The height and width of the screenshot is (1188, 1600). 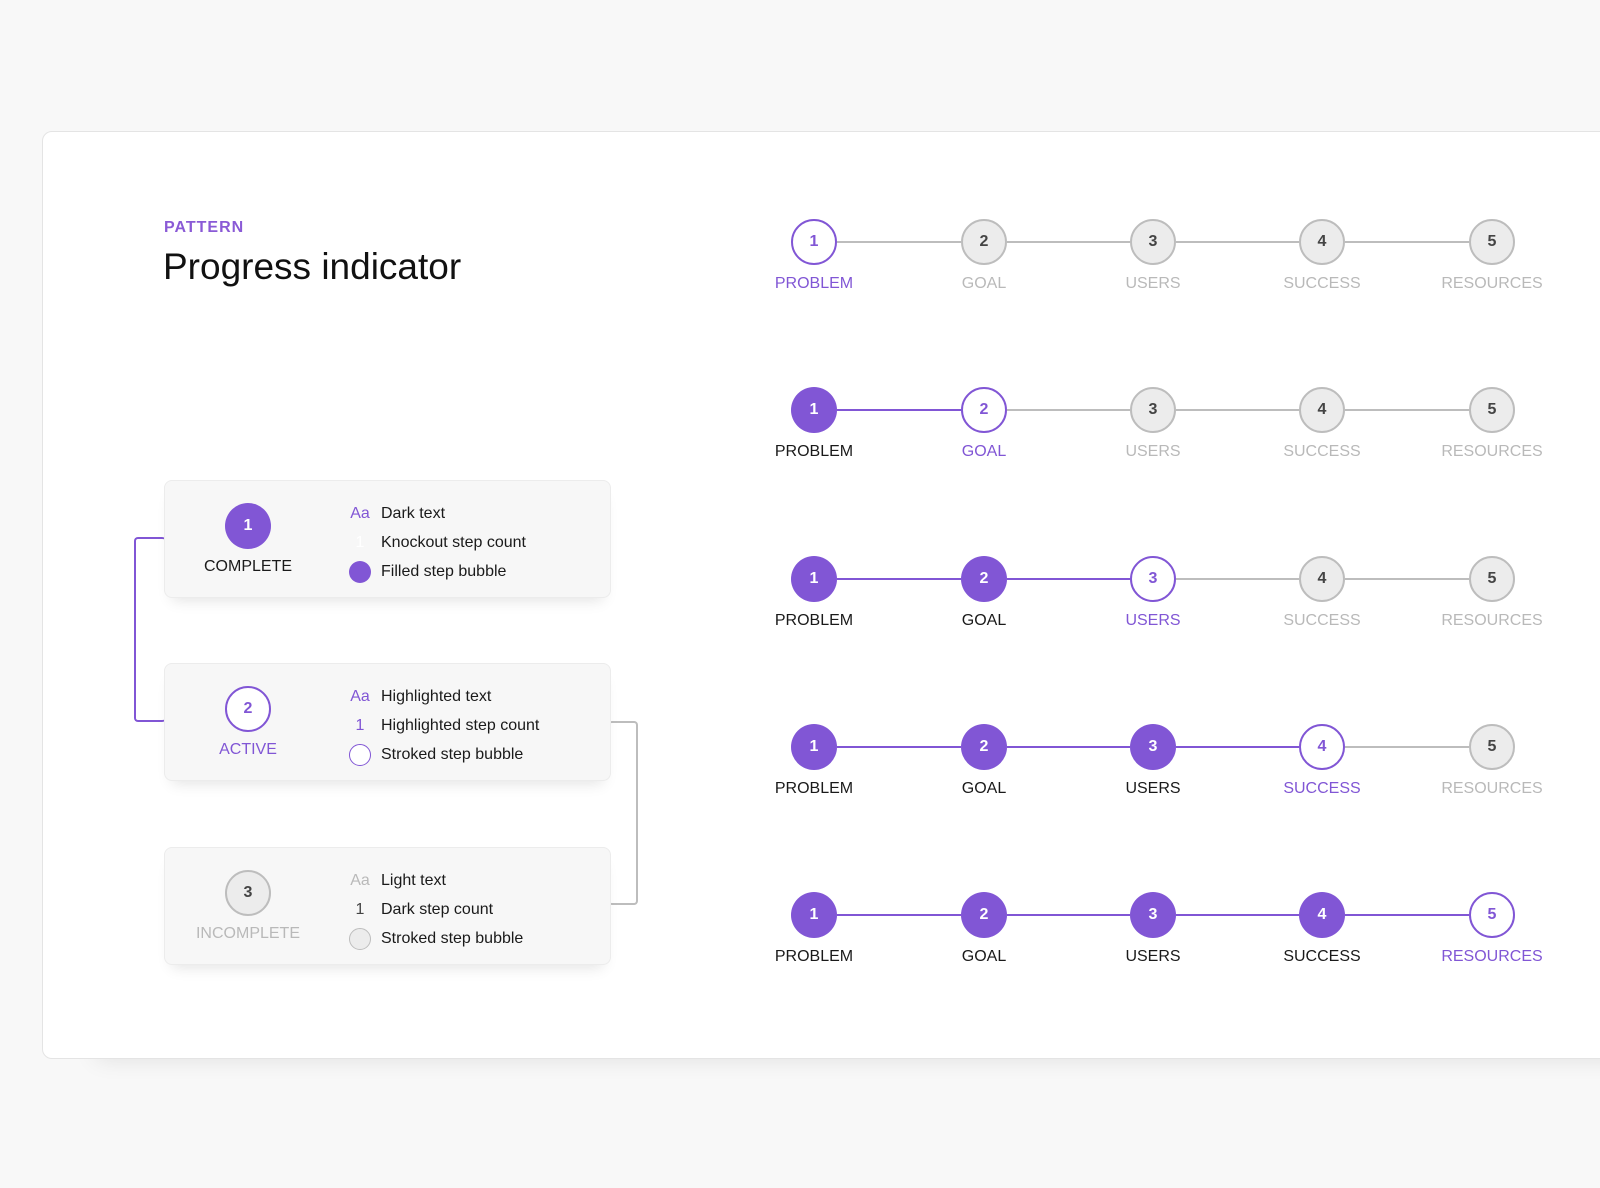 I want to click on complete-step-bubble: 1, so click(x=248, y=526).